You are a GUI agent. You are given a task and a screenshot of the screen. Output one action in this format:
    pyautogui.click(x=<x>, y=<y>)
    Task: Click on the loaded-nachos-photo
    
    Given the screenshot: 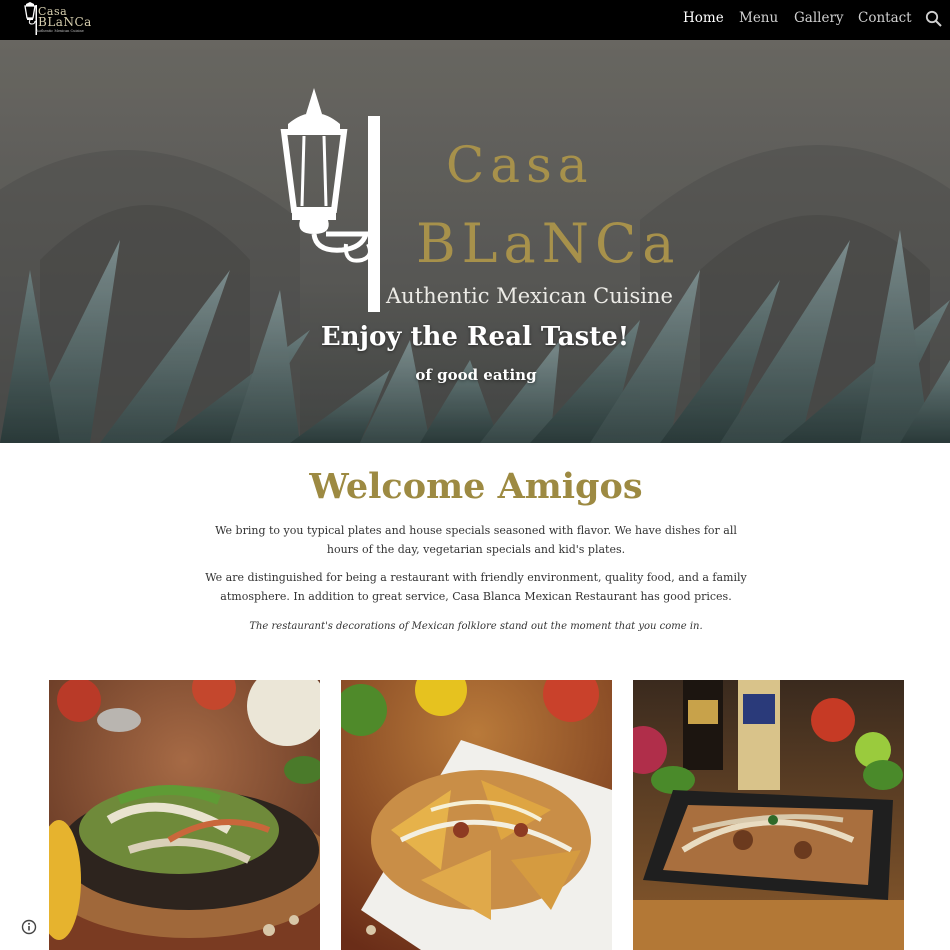 What is the action you would take?
    pyautogui.click(x=768, y=815)
    